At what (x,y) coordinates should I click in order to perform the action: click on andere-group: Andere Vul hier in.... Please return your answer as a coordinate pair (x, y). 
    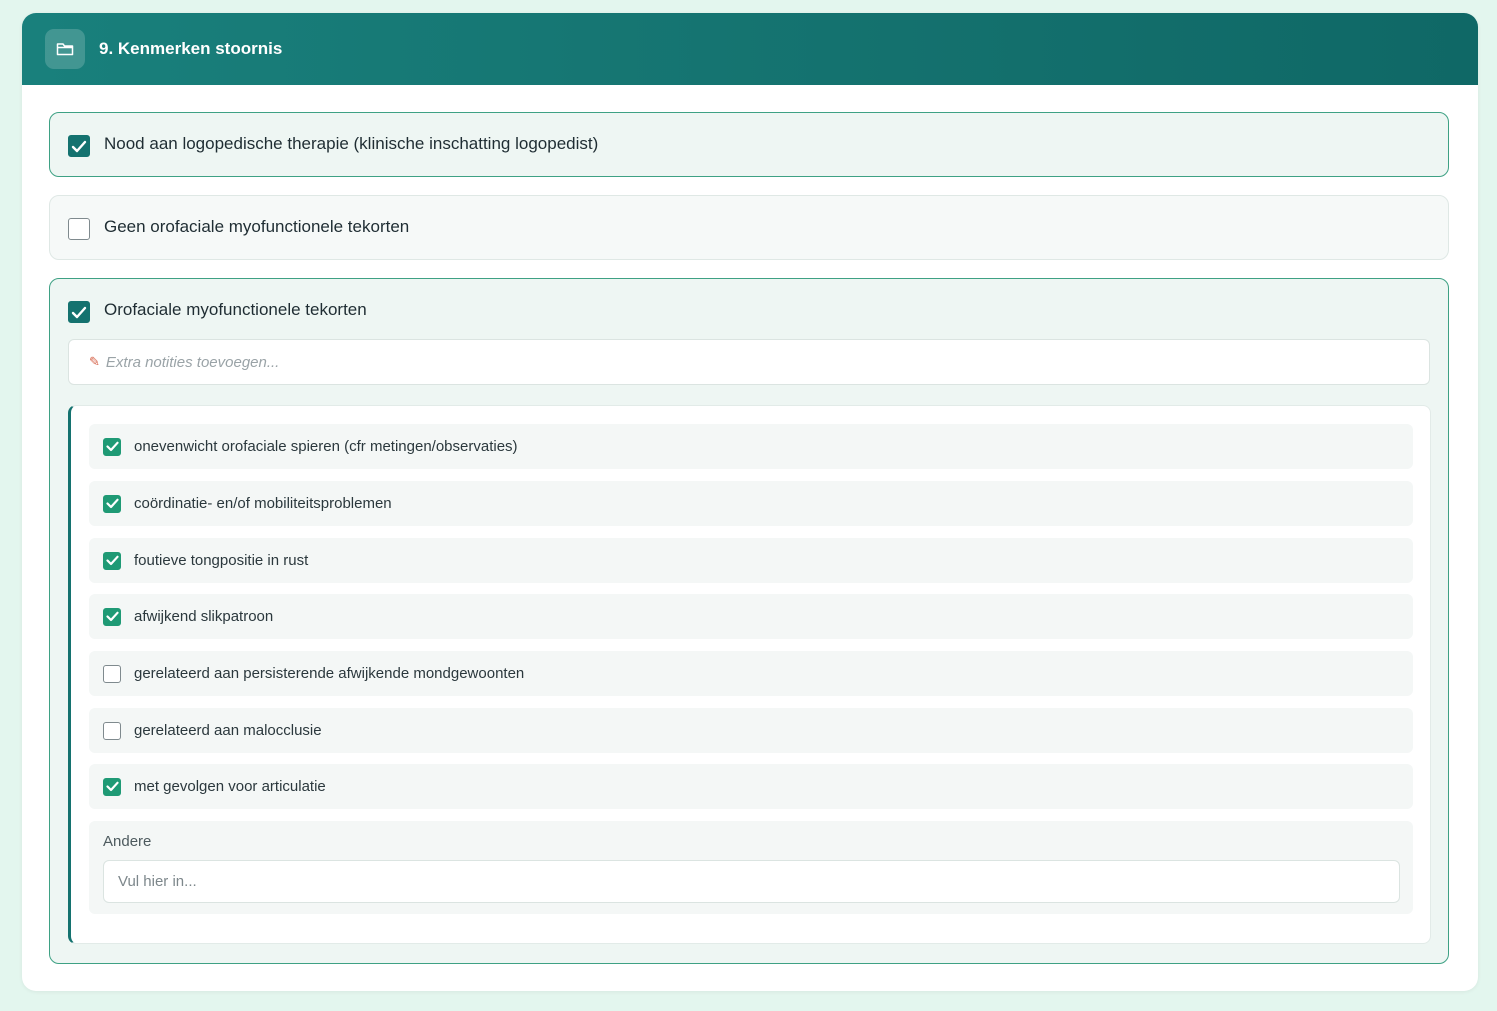
    Looking at the image, I should click on (751, 867).